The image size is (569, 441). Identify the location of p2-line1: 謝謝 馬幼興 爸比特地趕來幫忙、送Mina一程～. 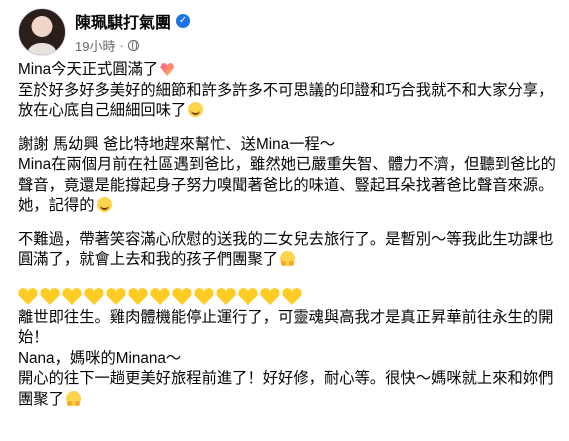
(177, 144).